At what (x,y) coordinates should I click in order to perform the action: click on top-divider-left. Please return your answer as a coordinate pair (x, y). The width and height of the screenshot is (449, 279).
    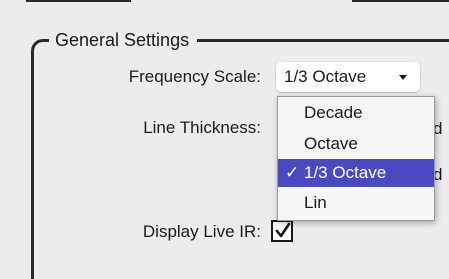
    Looking at the image, I should click on (78, 1).